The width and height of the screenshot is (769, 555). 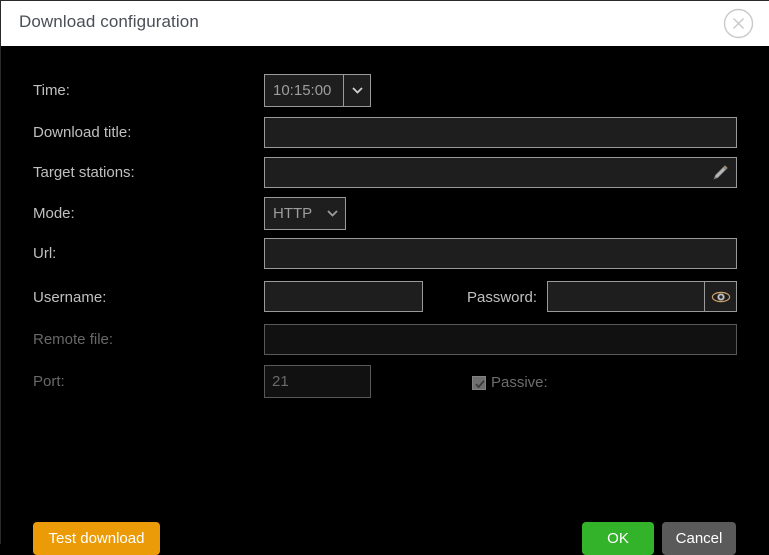 I want to click on dialog-title: Download configuration, so click(x=109, y=21).